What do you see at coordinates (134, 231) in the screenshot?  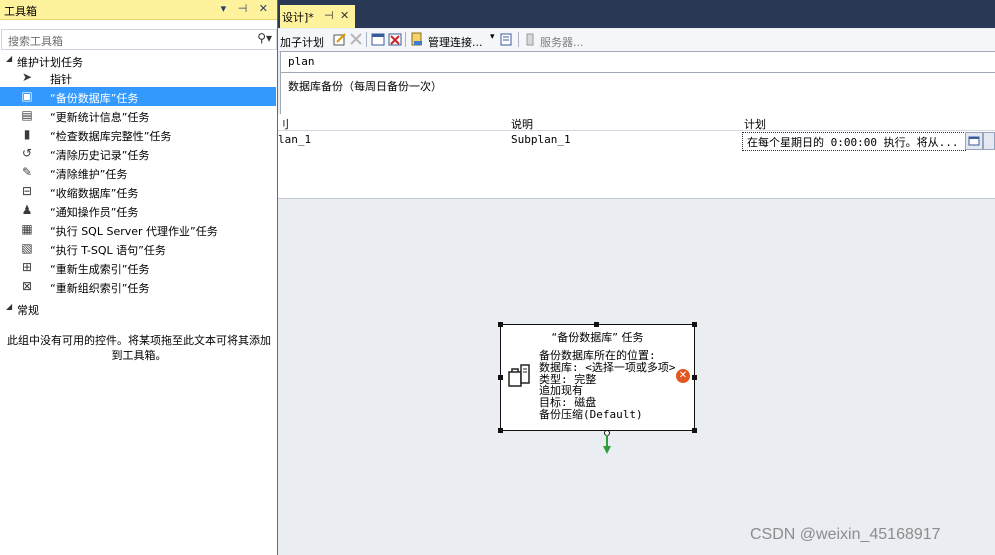 I see `item-label: “执行 SQL Server 代理作业”任务` at bounding box center [134, 231].